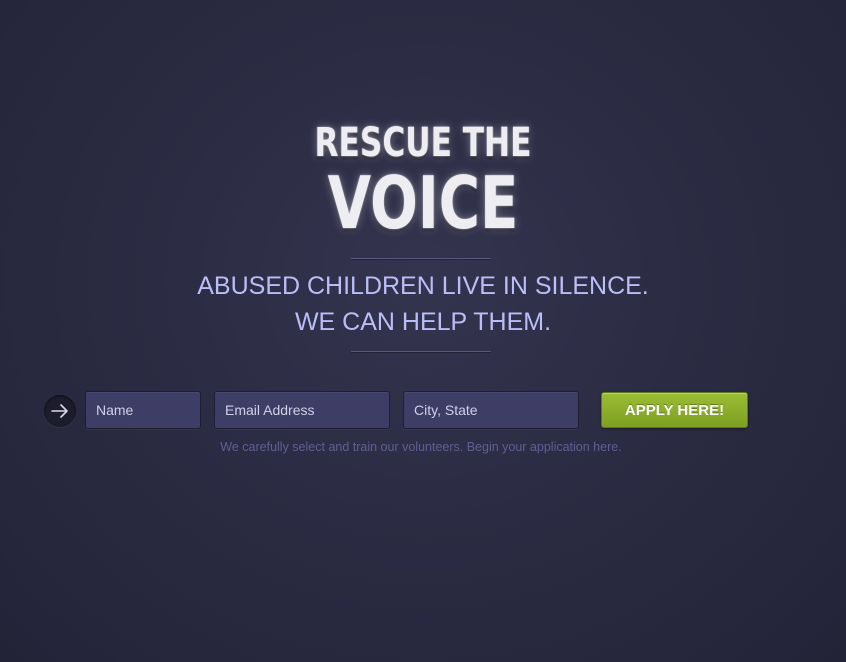 This screenshot has height=662, width=846. I want to click on name-input, so click(143, 410).